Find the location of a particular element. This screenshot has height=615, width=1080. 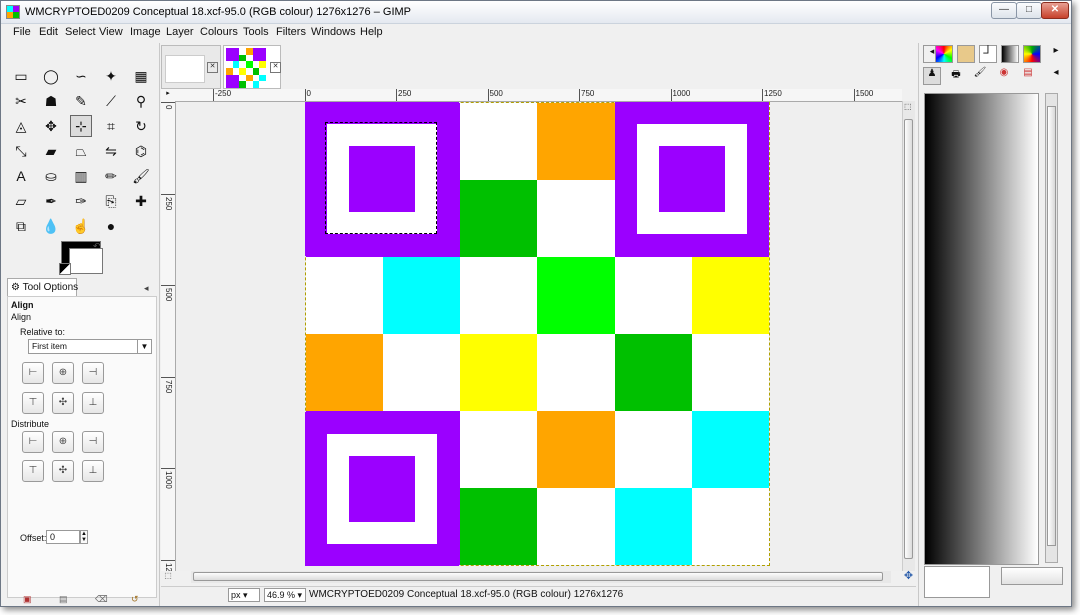

ink-icon: ✑ is located at coordinates (81, 201).